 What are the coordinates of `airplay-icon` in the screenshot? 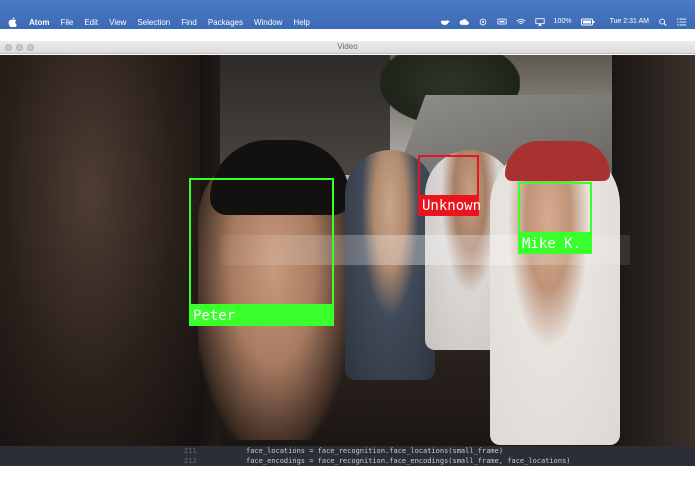 It's located at (540, 21).